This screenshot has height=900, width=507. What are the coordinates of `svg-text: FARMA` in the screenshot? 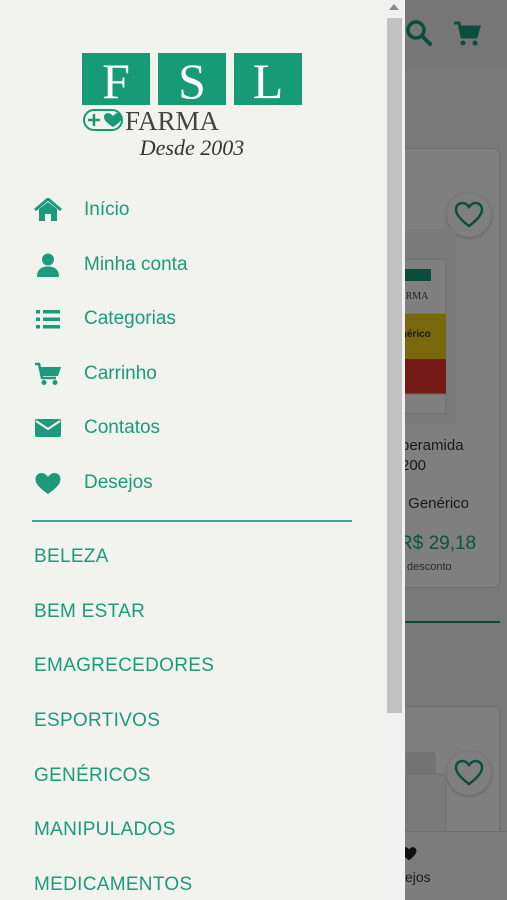 It's located at (172, 121).